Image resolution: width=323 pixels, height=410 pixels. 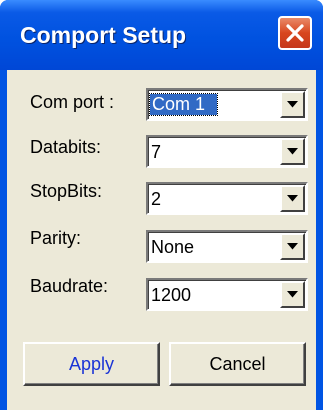 I want to click on stopbits-label: StopBits:, so click(x=66, y=191).